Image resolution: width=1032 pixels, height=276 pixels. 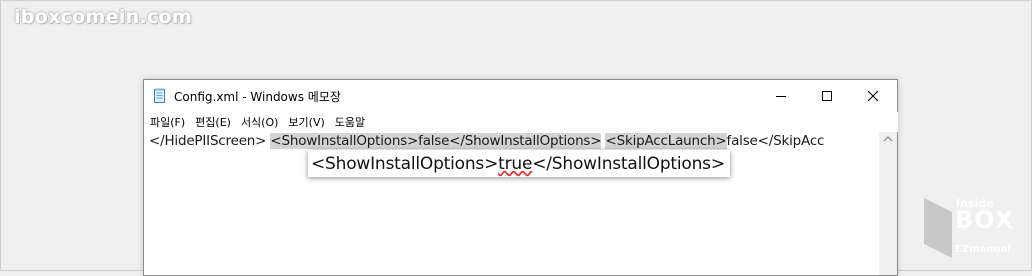 What do you see at coordinates (521, 122) in the screenshot?
I see `menu-bar: 파일(F) 편집(E) 서식(O) 보기(V) 도움말` at bounding box center [521, 122].